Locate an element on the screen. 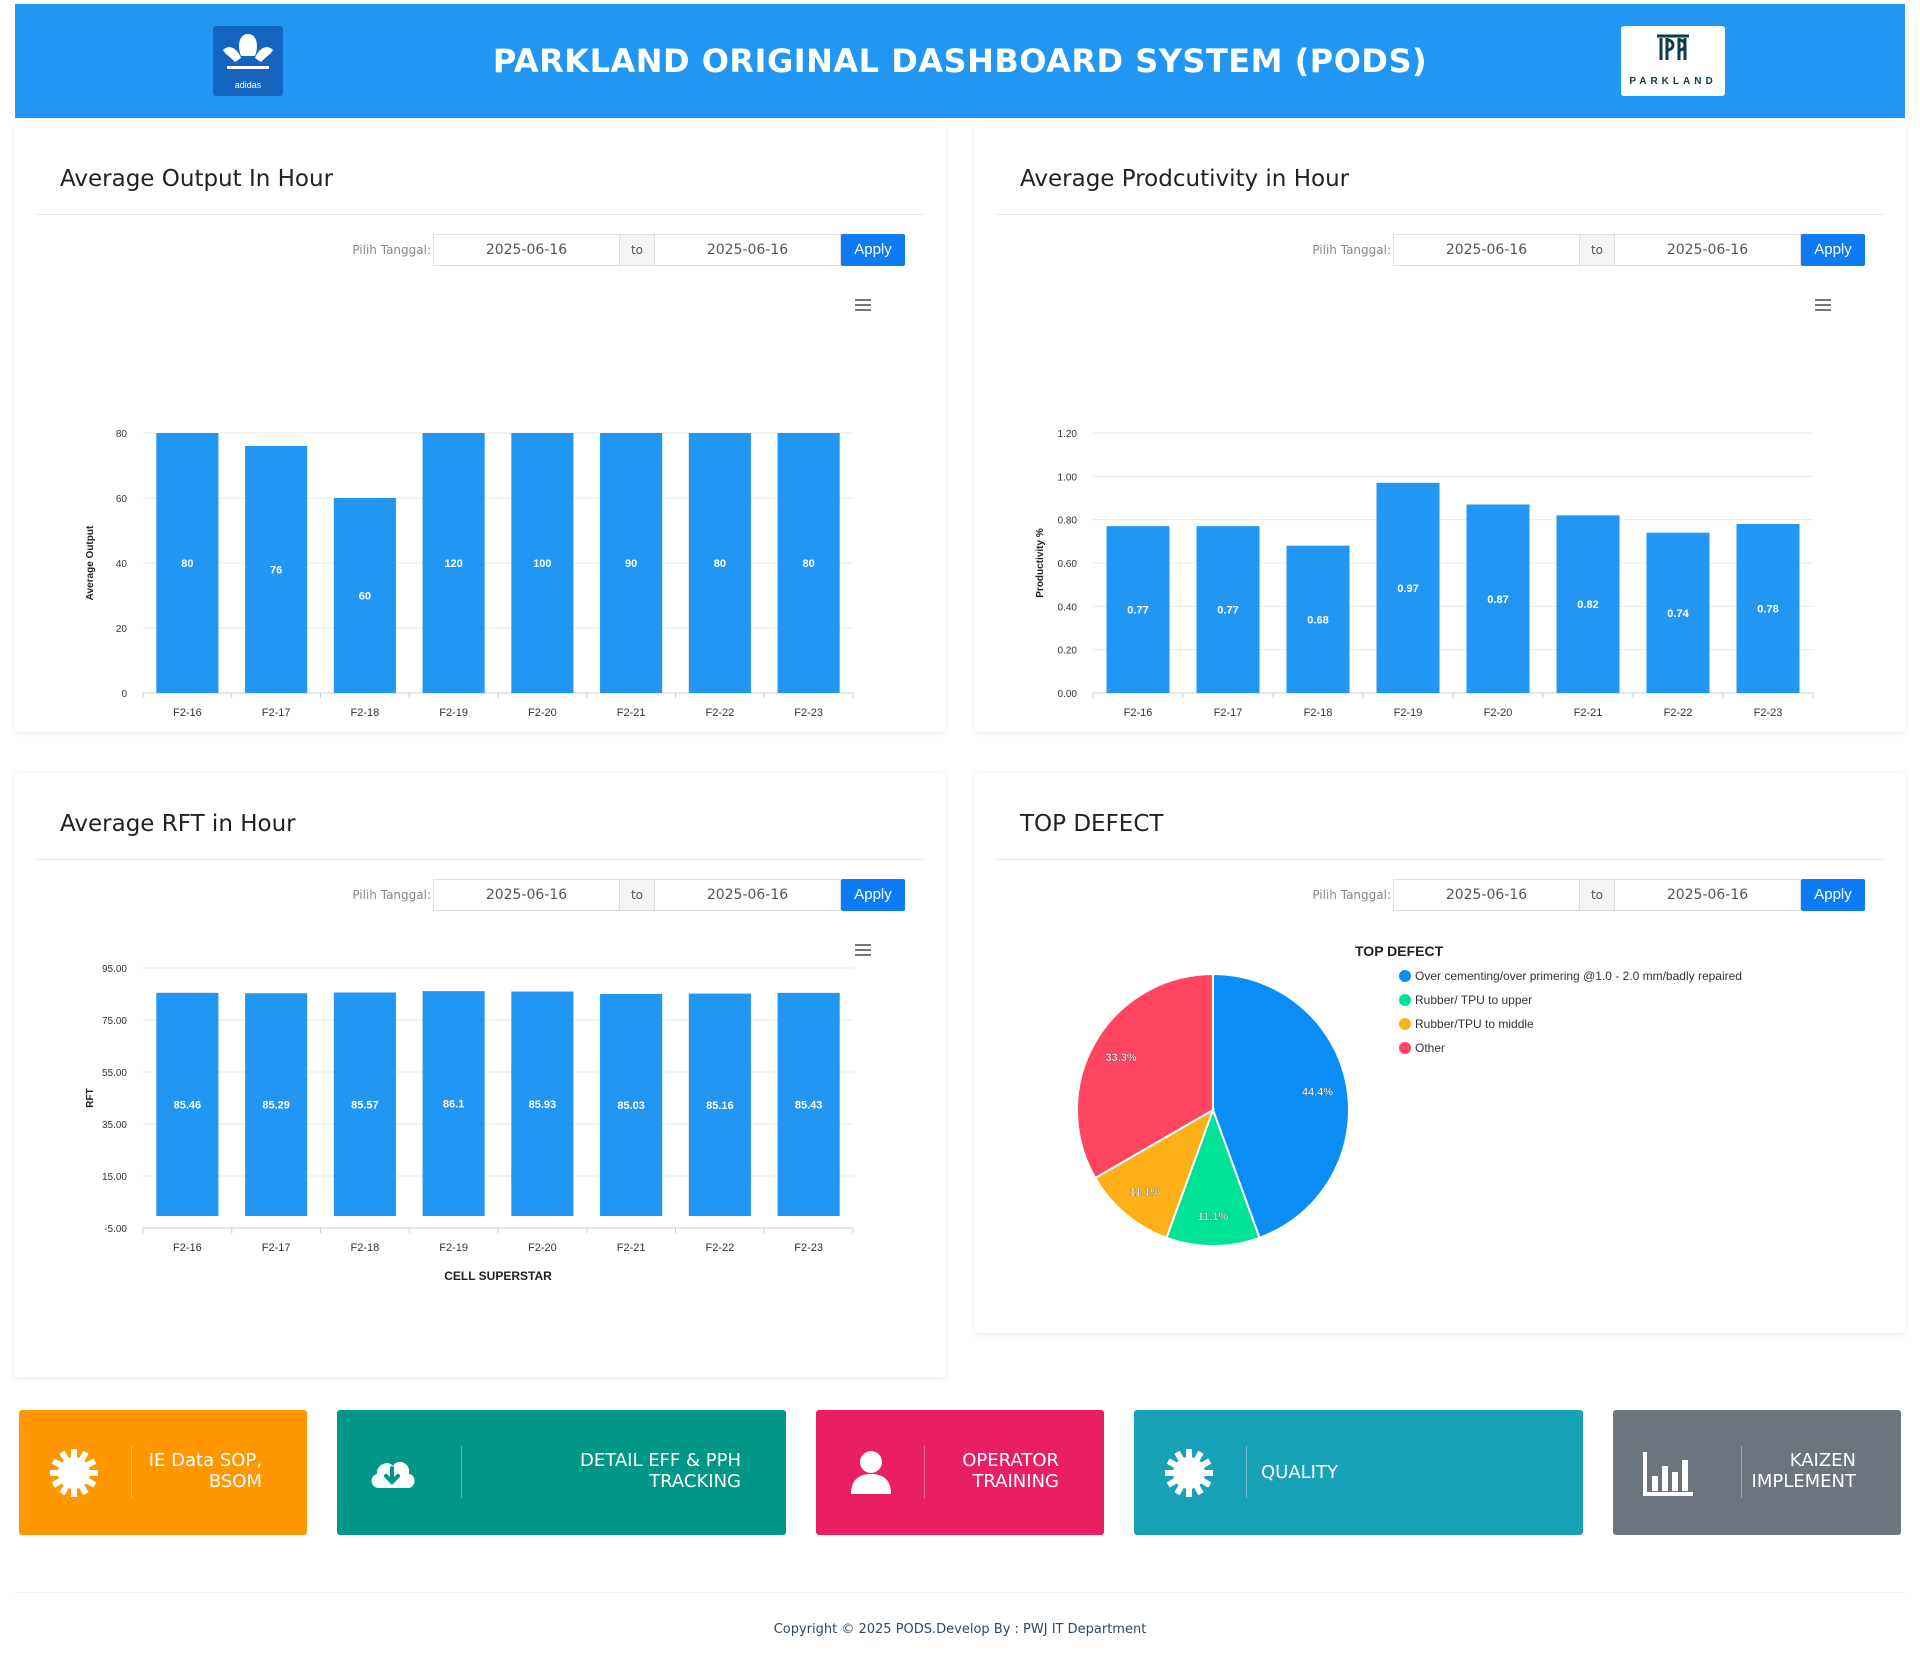 The height and width of the screenshot is (1662, 1920). bar-data-label: 90 is located at coordinates (631, 564).